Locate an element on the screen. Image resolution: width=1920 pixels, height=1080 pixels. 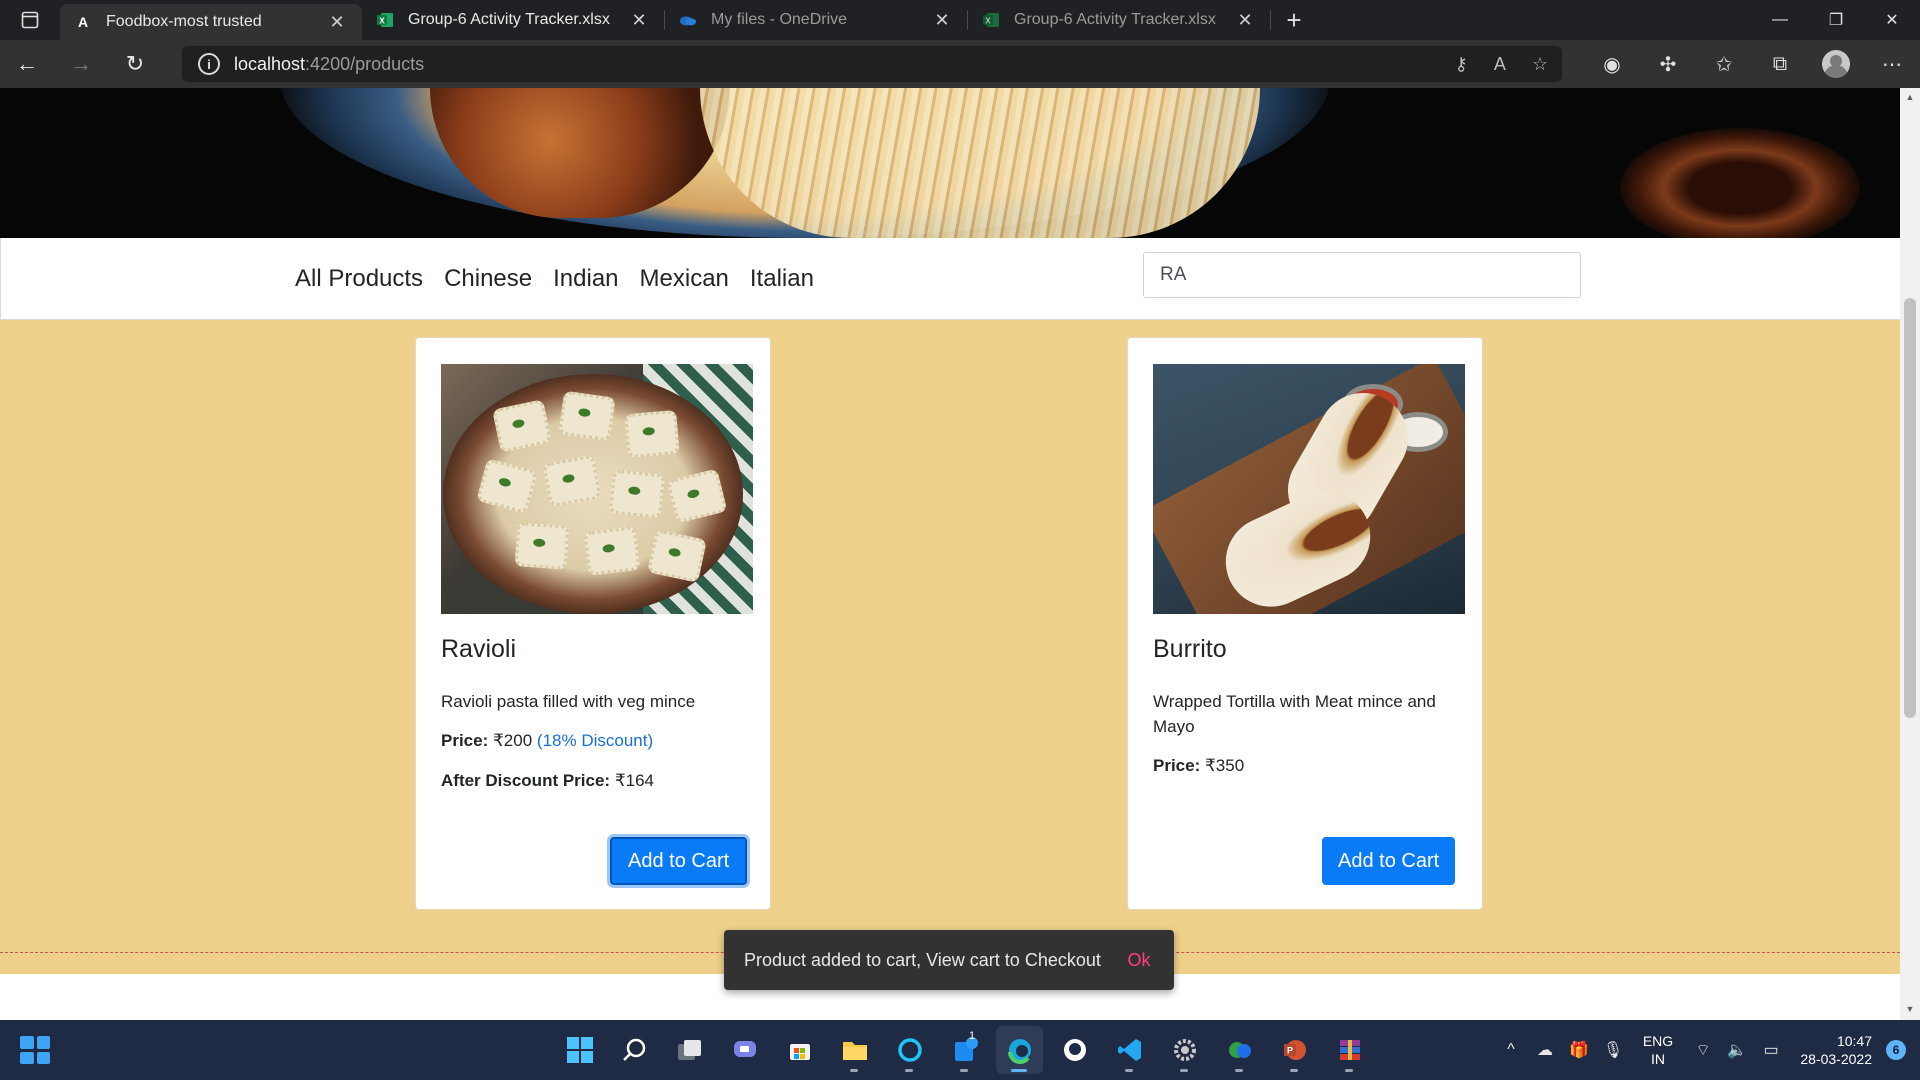
tab-onedrive: My files - OneDrive ✕ is located at coordinates (816, 20).